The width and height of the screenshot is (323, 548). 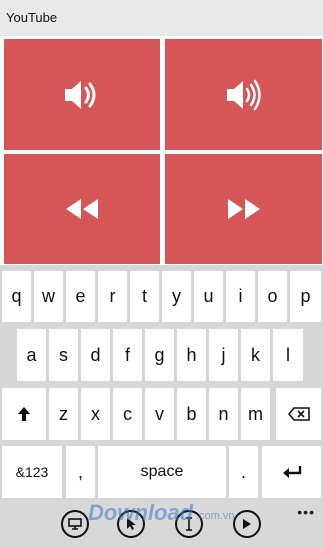 I want to click on space-key: space, so click(x=162, y=472).